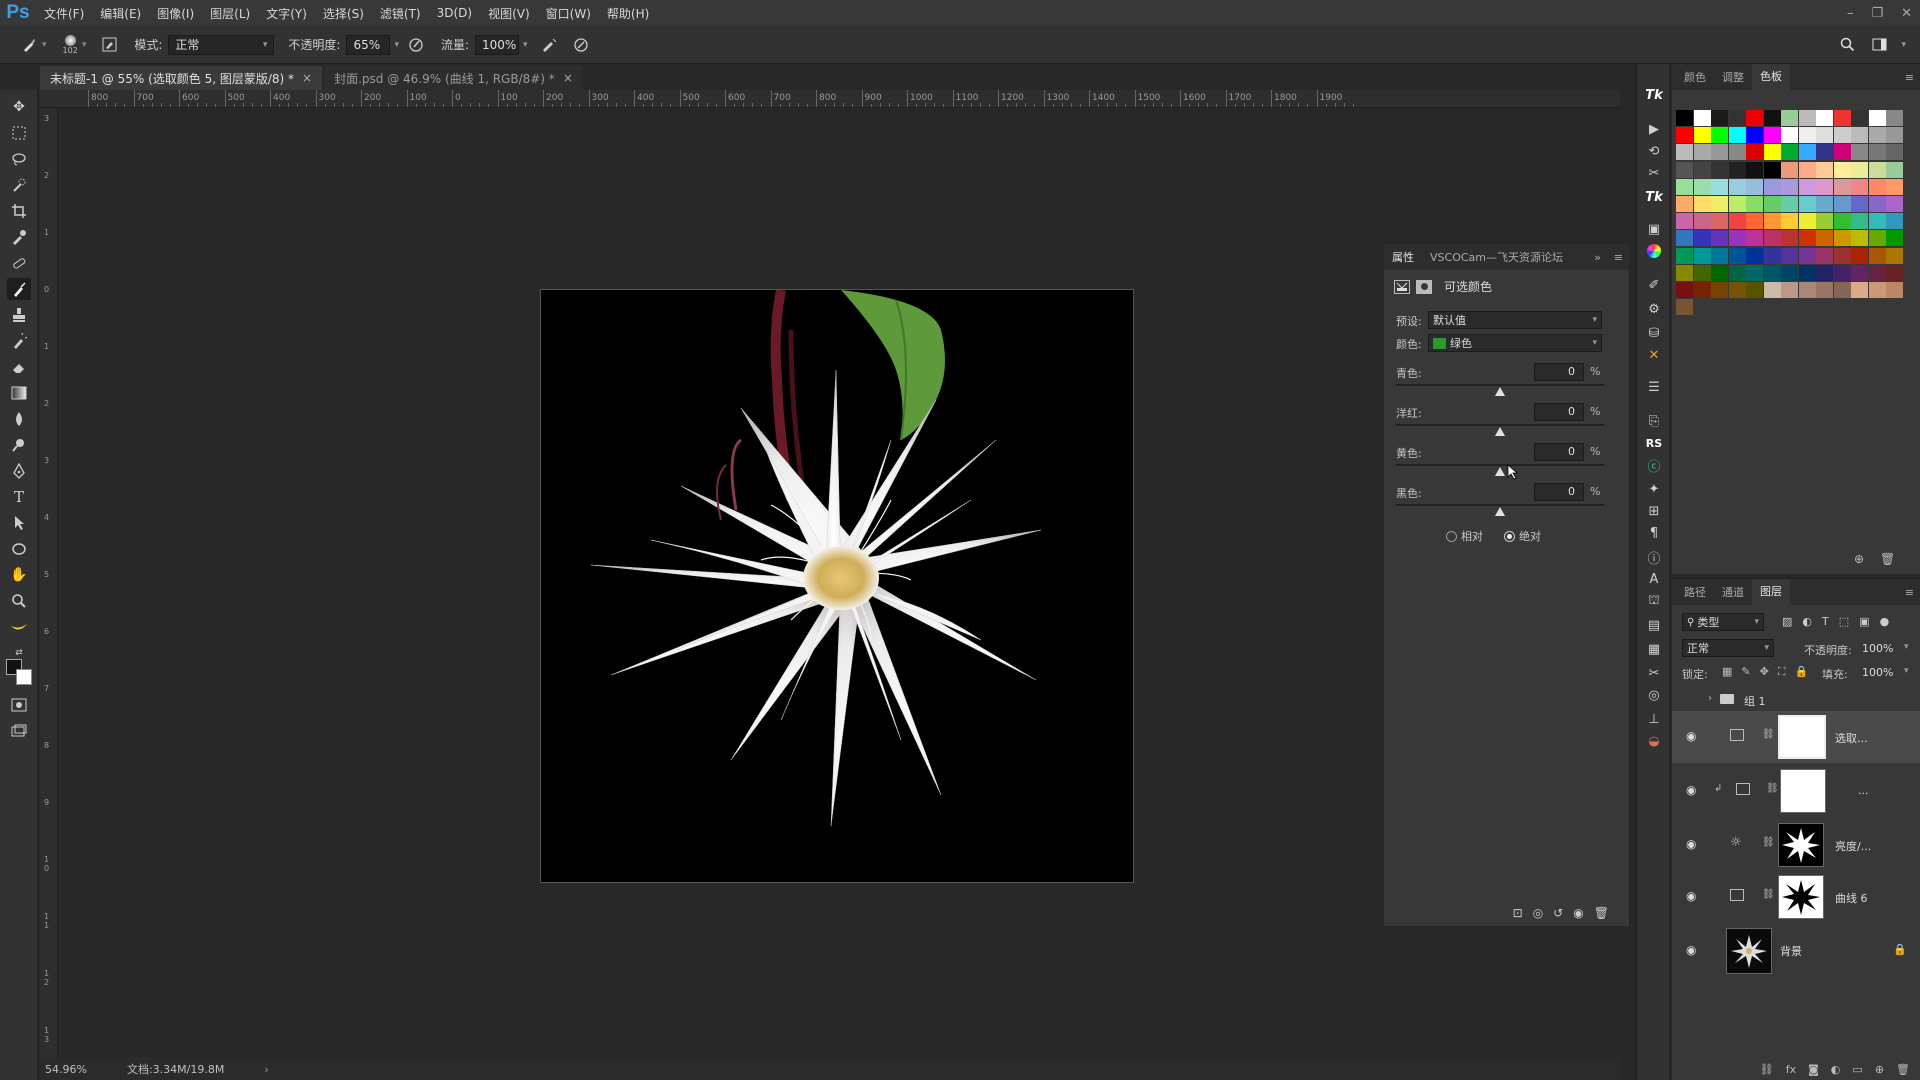  I want to click on menu-filter: 滤镜(T), so click(400, 13).